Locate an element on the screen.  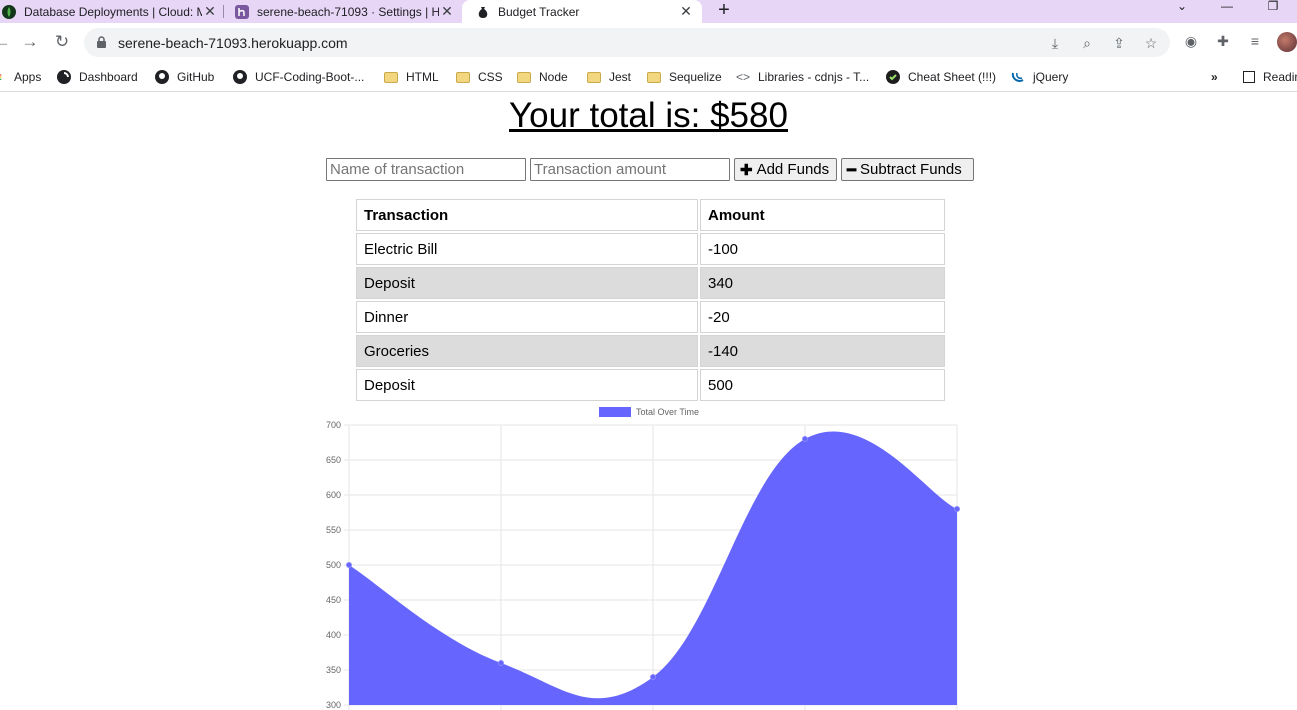
extensions-puzzle-icon: ✚ is located at coordinates (1223, 41).